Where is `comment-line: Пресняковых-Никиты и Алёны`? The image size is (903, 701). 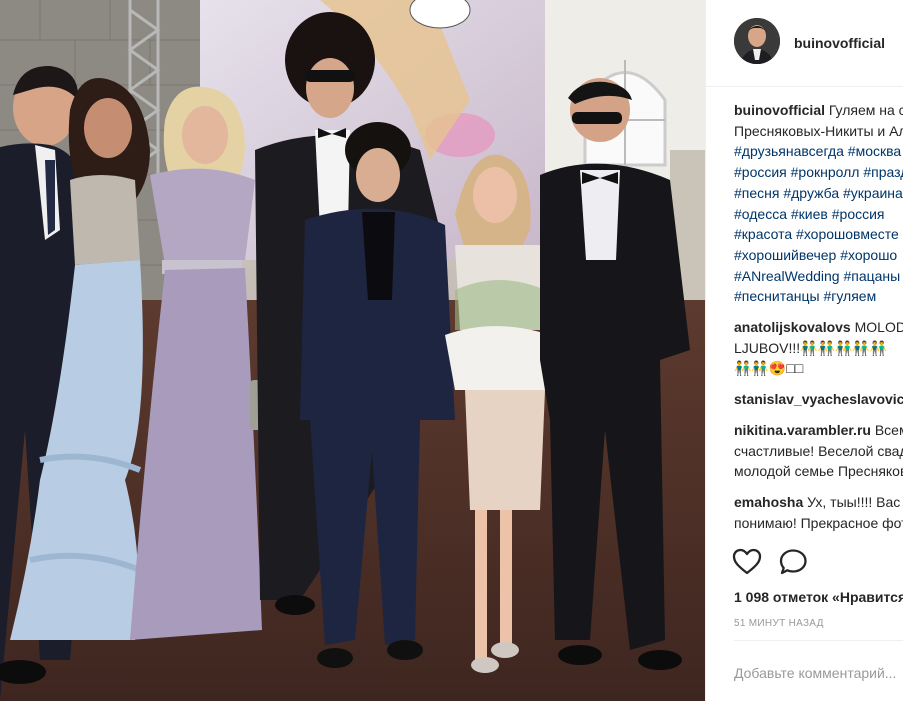 comment-line: Пресняковых-Никиты и Алёны is located at coordinates (818, 131).